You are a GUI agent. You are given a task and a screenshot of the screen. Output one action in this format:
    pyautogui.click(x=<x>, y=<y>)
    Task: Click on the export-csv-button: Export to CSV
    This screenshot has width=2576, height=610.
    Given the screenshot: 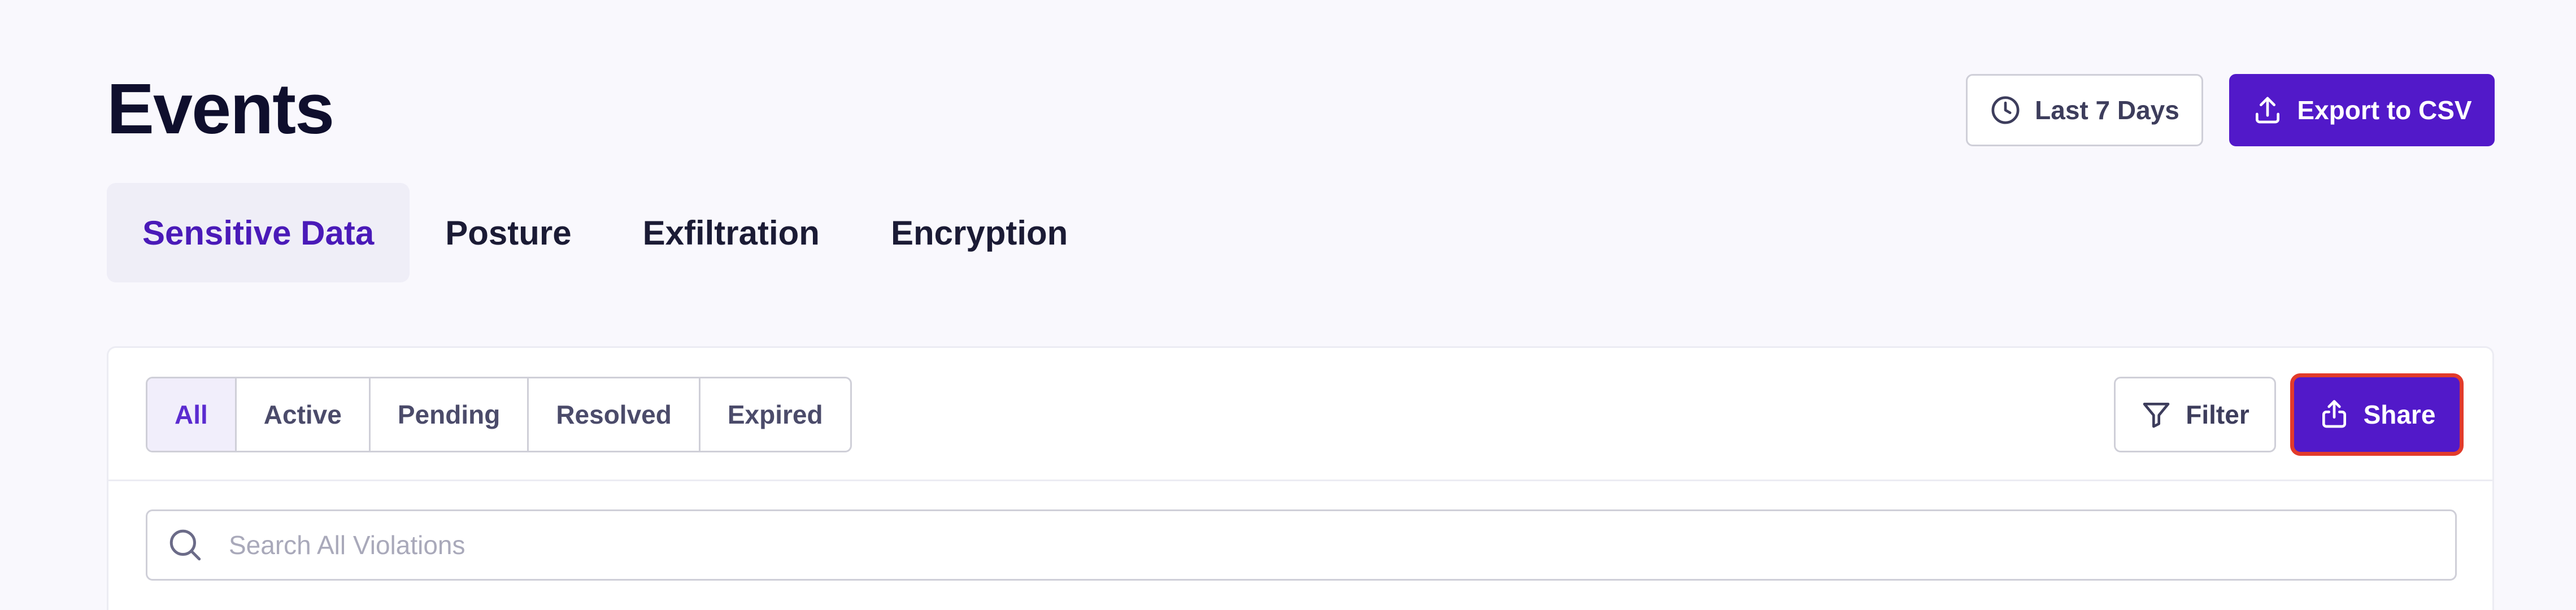 What is the action you would take?
    pyautogui.click(x=2362, y=110)
    